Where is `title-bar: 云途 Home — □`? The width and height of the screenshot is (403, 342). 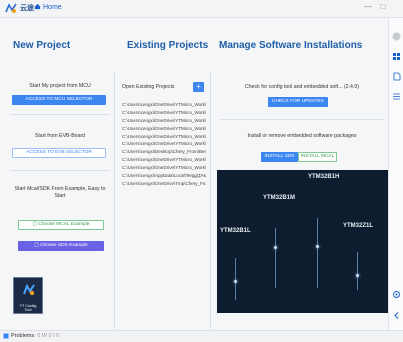
title-bar: 云途 Home — □ is located at coordinates (201, 9).